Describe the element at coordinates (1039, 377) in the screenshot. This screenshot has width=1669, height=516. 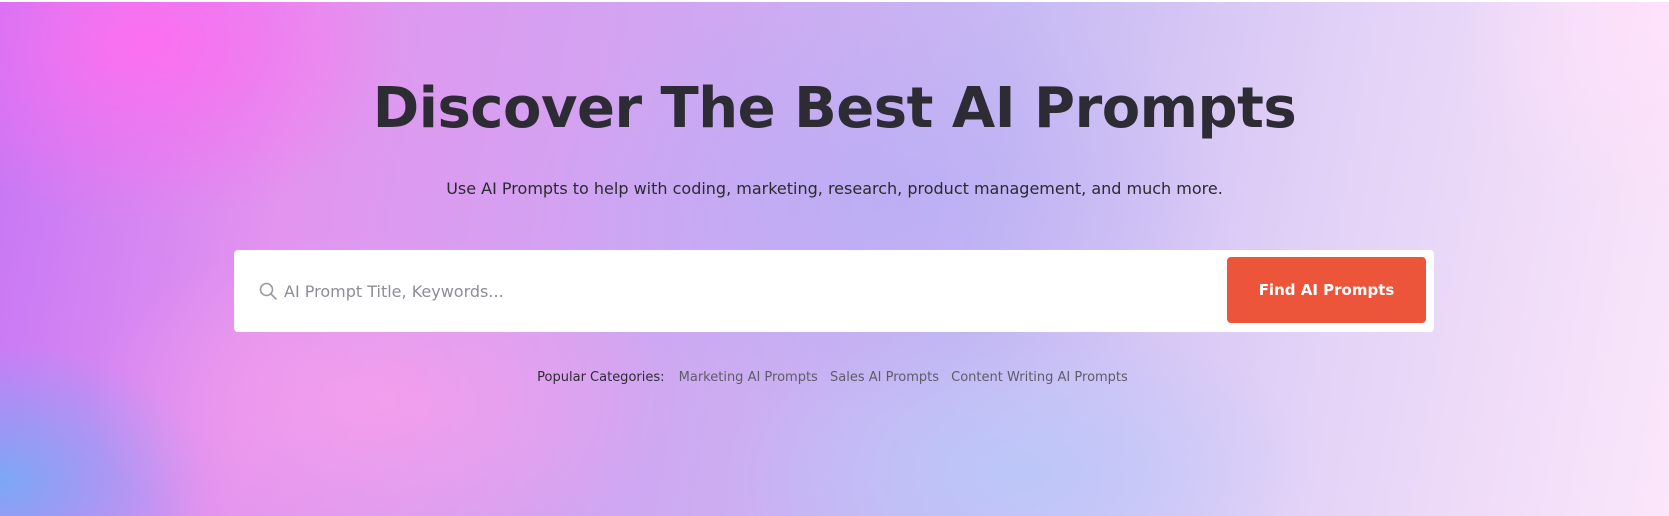
I see `category-link-content-writing: Content Writing AI Prompts` at that location.